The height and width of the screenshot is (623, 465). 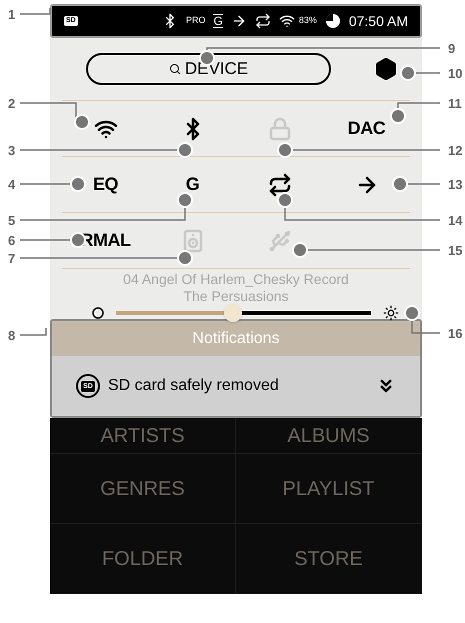 What do you see at coordinates (455, 184) in the screenshot?
I see `callout-number: 13` at bounding box center [455, 184].